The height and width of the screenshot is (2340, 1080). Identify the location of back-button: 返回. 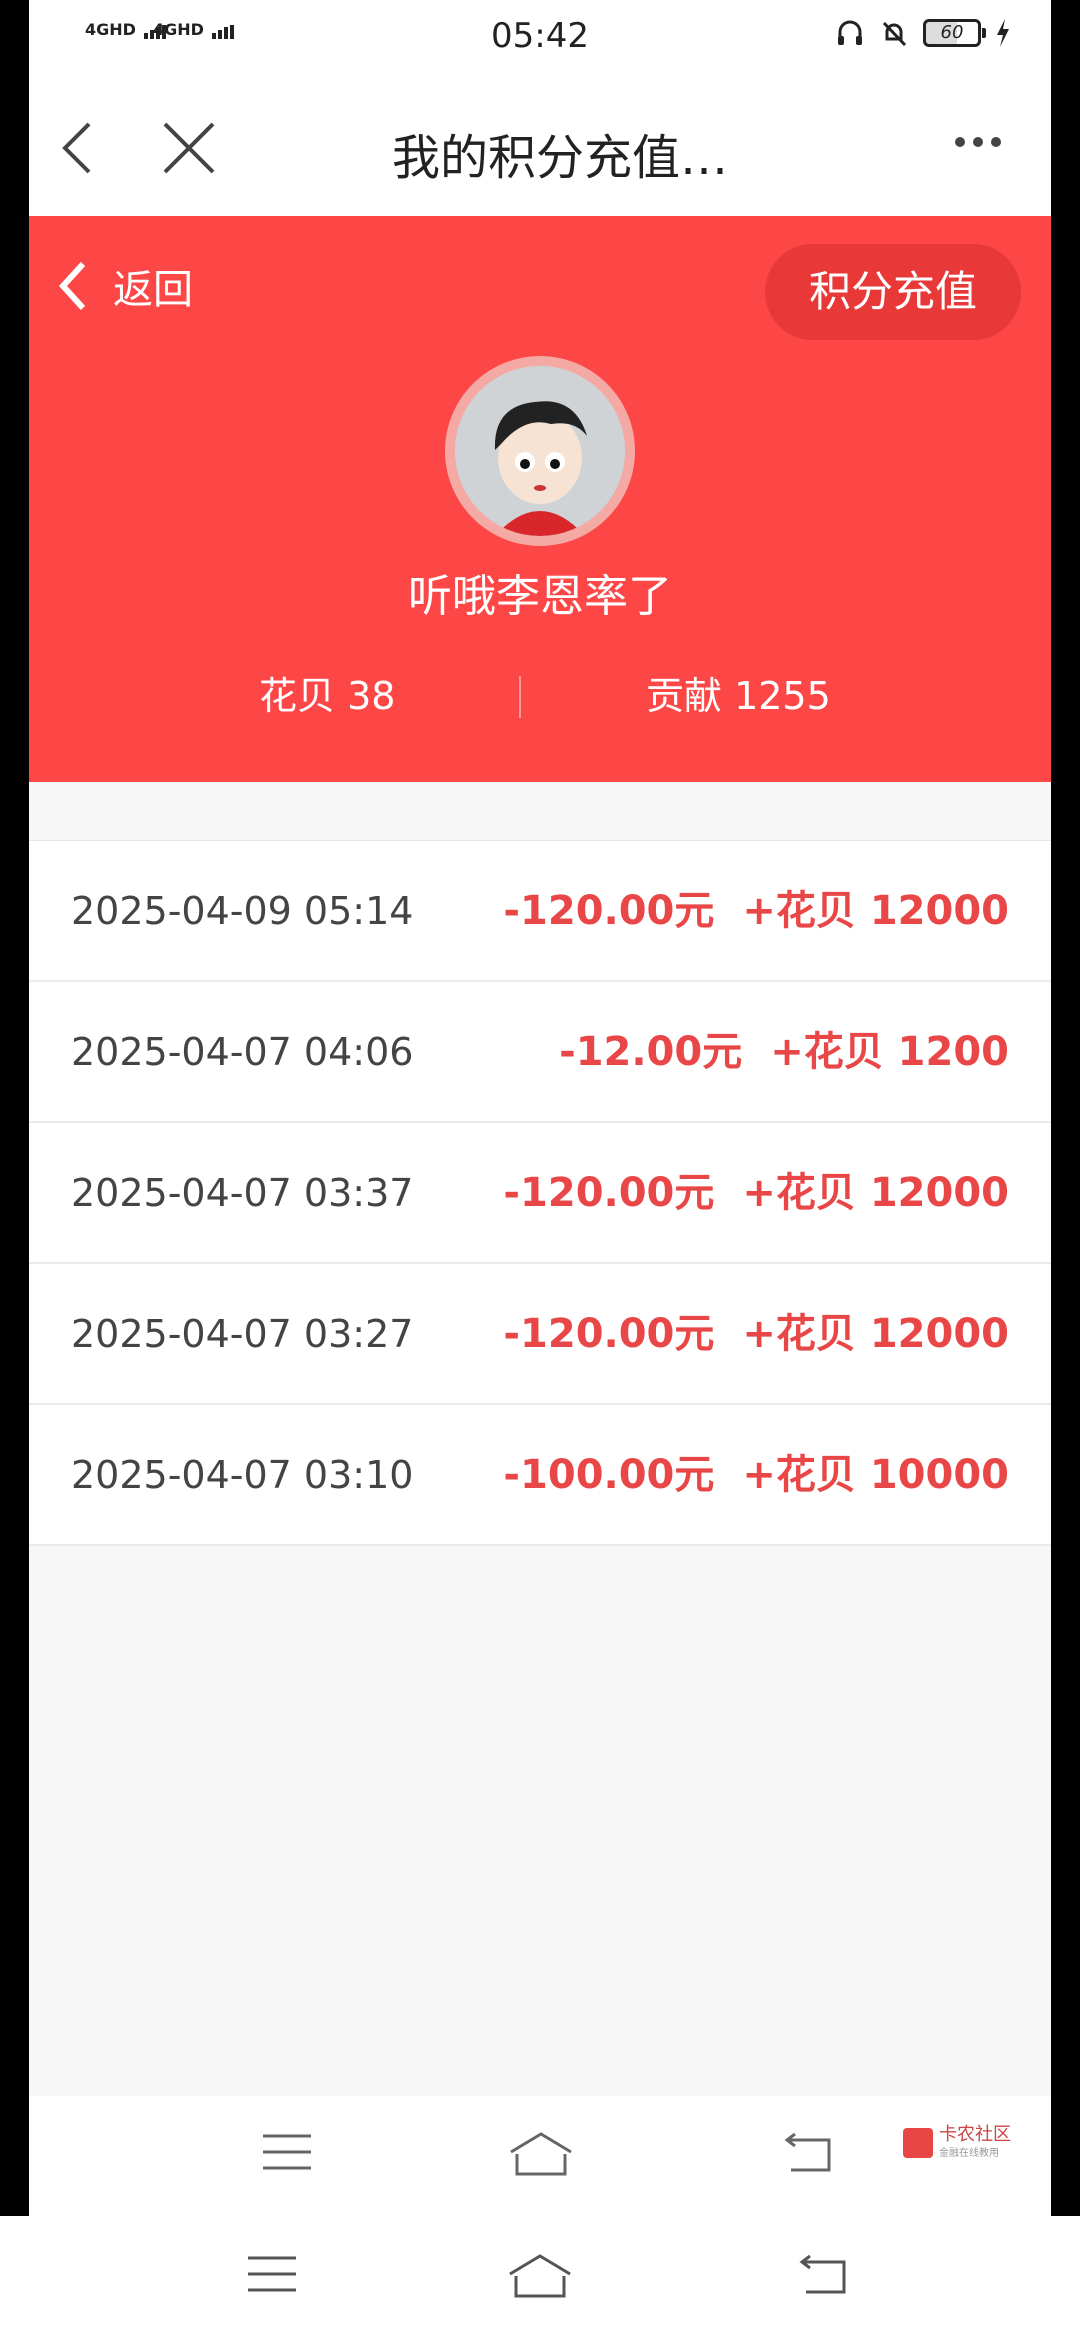
(123, 286).